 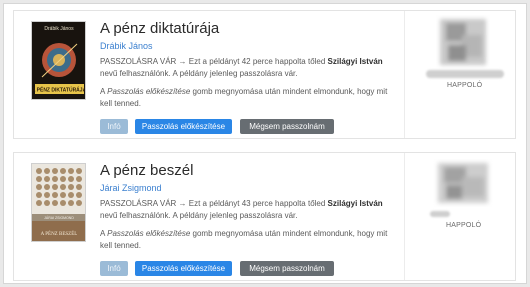 I want to click on book-author-link: Drábik János, so click(x=126, y=46).